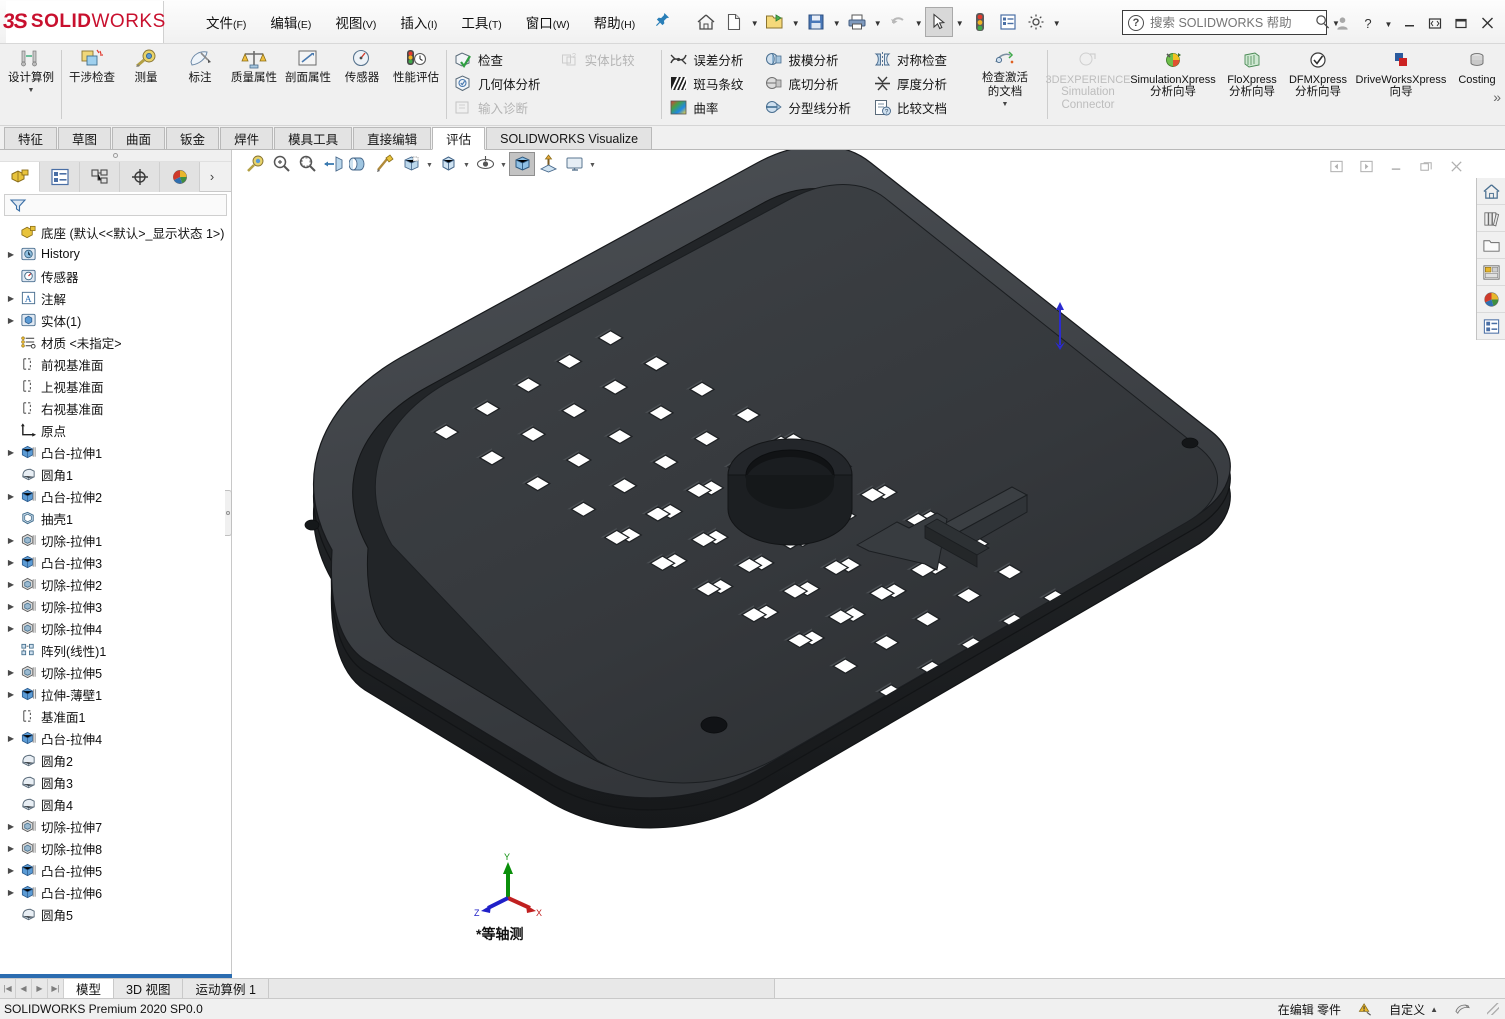 The width and height of the screenshot is (1505, 1019). I want to click on tree-item: ▶ 拉伸-薄壁1, so click(115, 694).